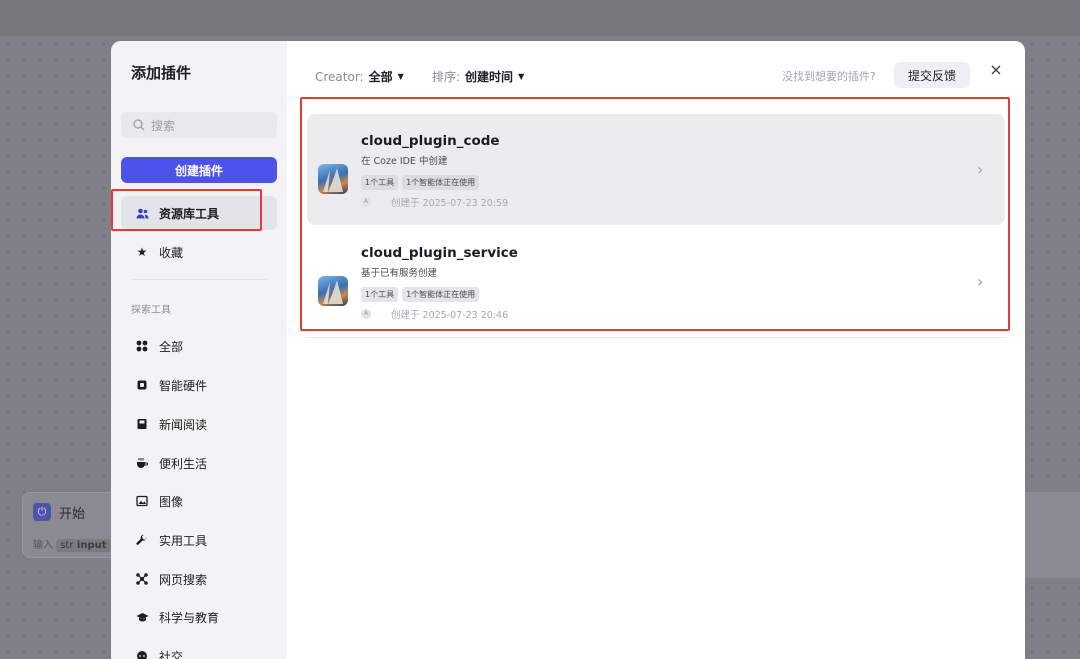 The image size is (1080, 659). What do you see at coordinates (142, 252) in the screenshot?
I see `star-icon: ★` at bounding box center [142, 252].